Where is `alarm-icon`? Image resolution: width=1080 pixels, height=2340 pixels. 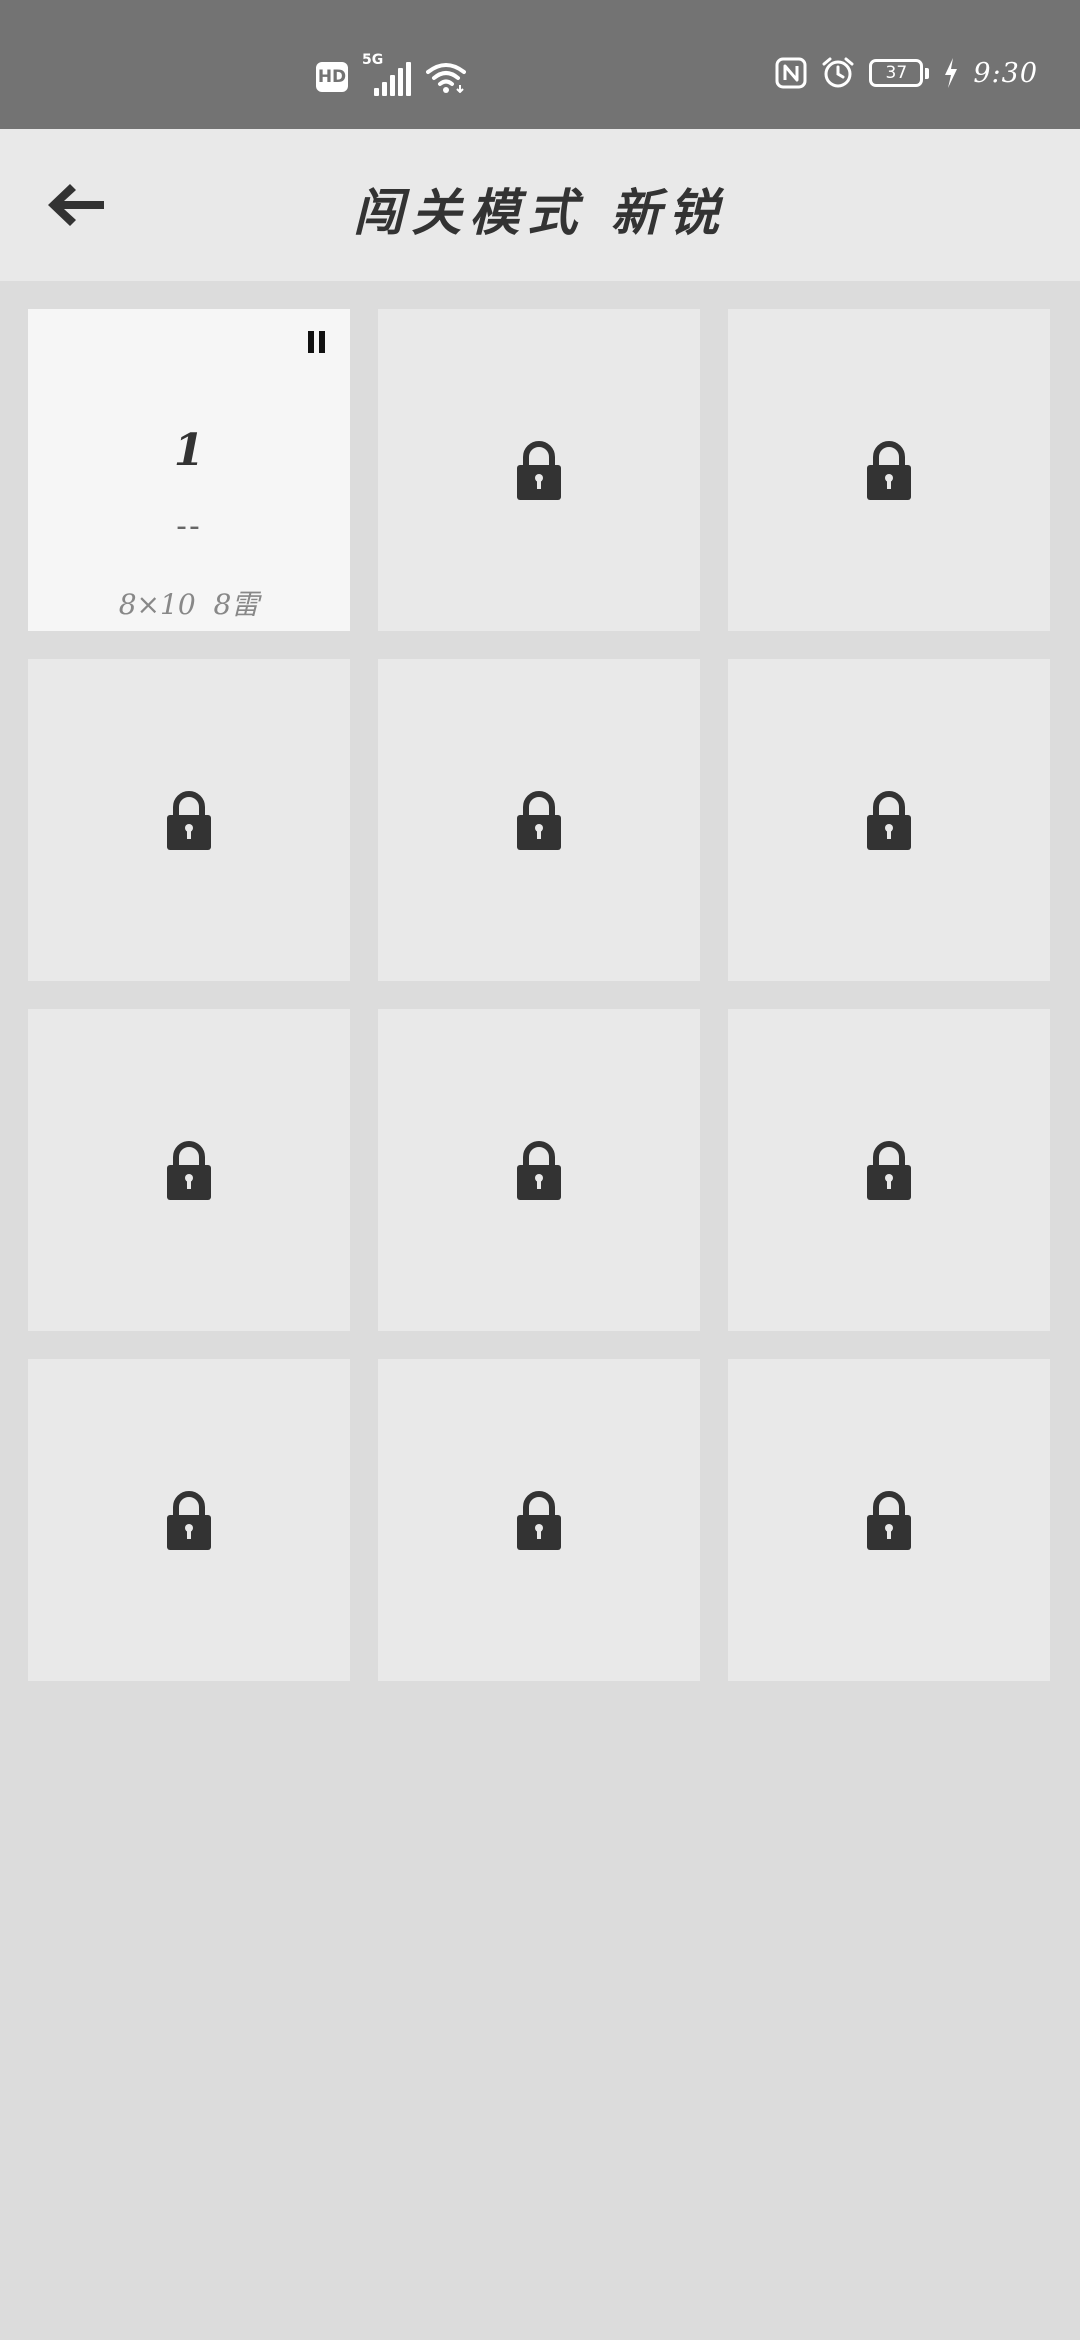 alarm-icon is located at coordinates (838, 72).